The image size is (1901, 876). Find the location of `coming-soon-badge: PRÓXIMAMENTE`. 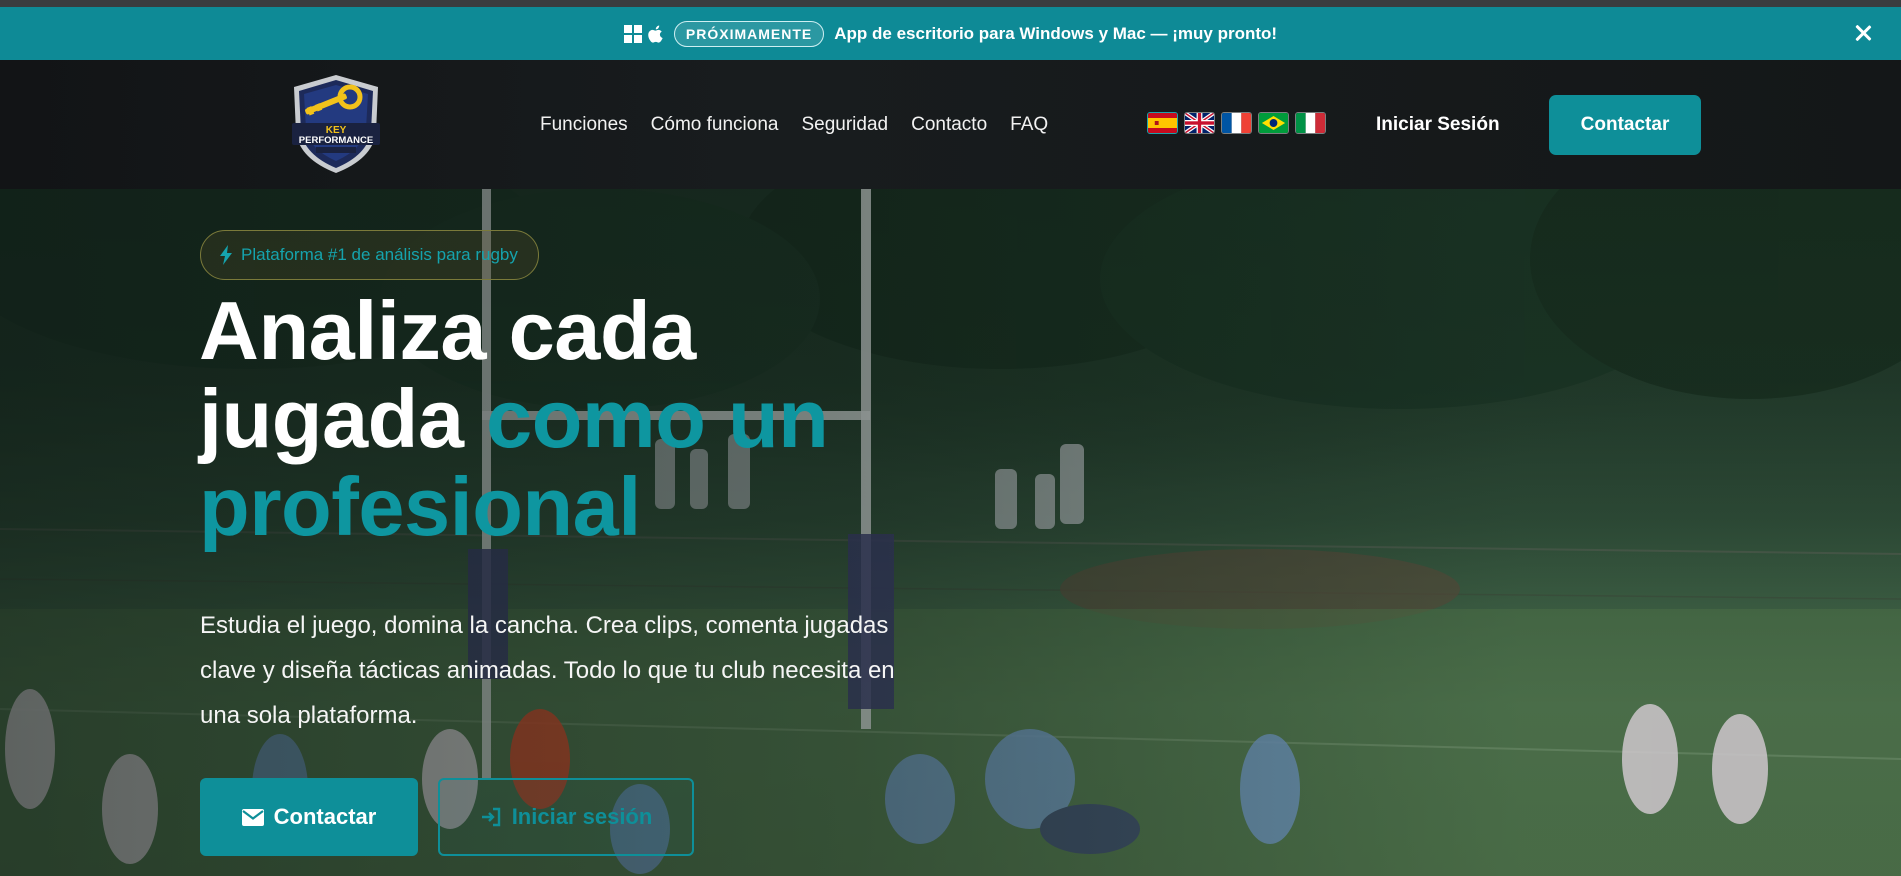

coming-soon-badge: PRÓXIMAMENTE is located at coordinates (749, 33).